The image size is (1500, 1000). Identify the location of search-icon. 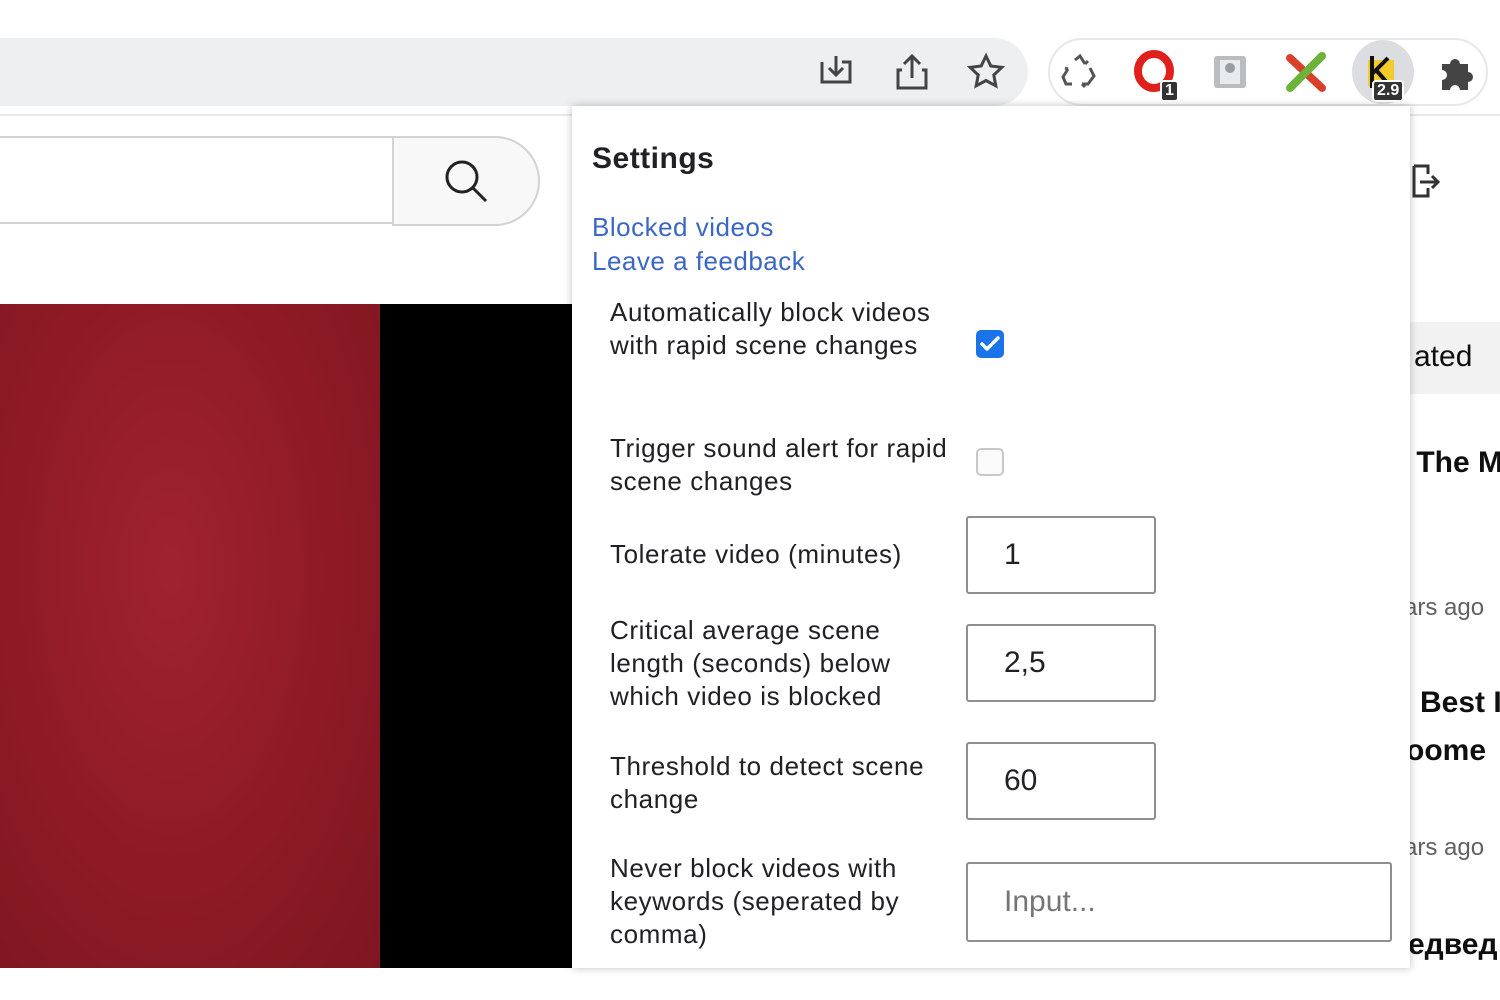
(466, 181).